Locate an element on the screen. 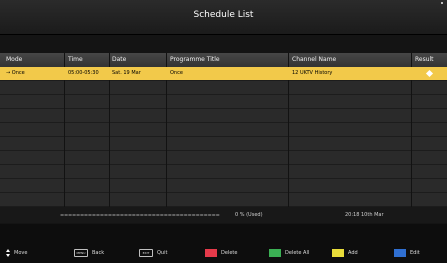  header-mode: Mode is located at coordinates (14, 59).